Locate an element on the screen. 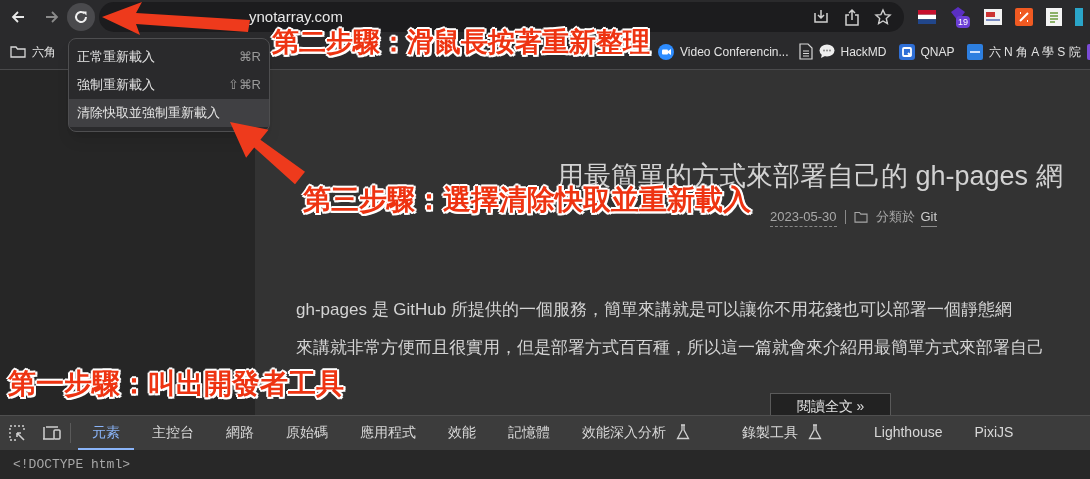 The height and width of the screenshot is (479, 1090). menu-item: 正常重新載入 ⌘R is located at coordinates (169, 57).